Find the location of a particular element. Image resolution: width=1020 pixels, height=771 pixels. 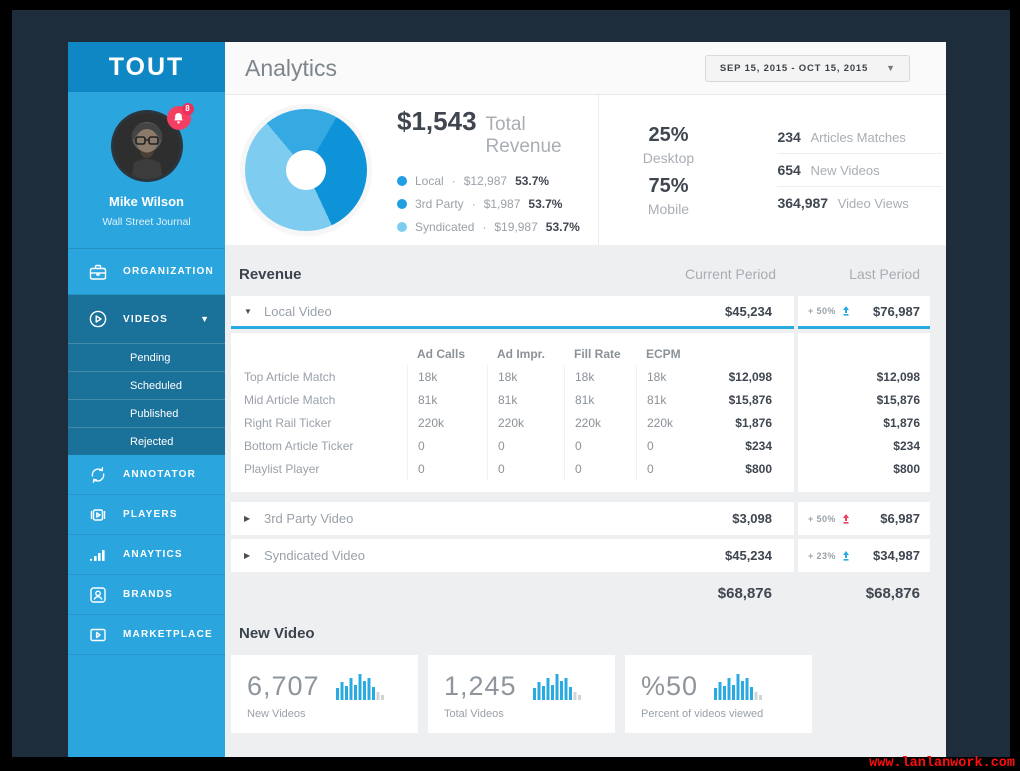

sidebar-item-label: VIDEOS is located at coordinates (145, 319).